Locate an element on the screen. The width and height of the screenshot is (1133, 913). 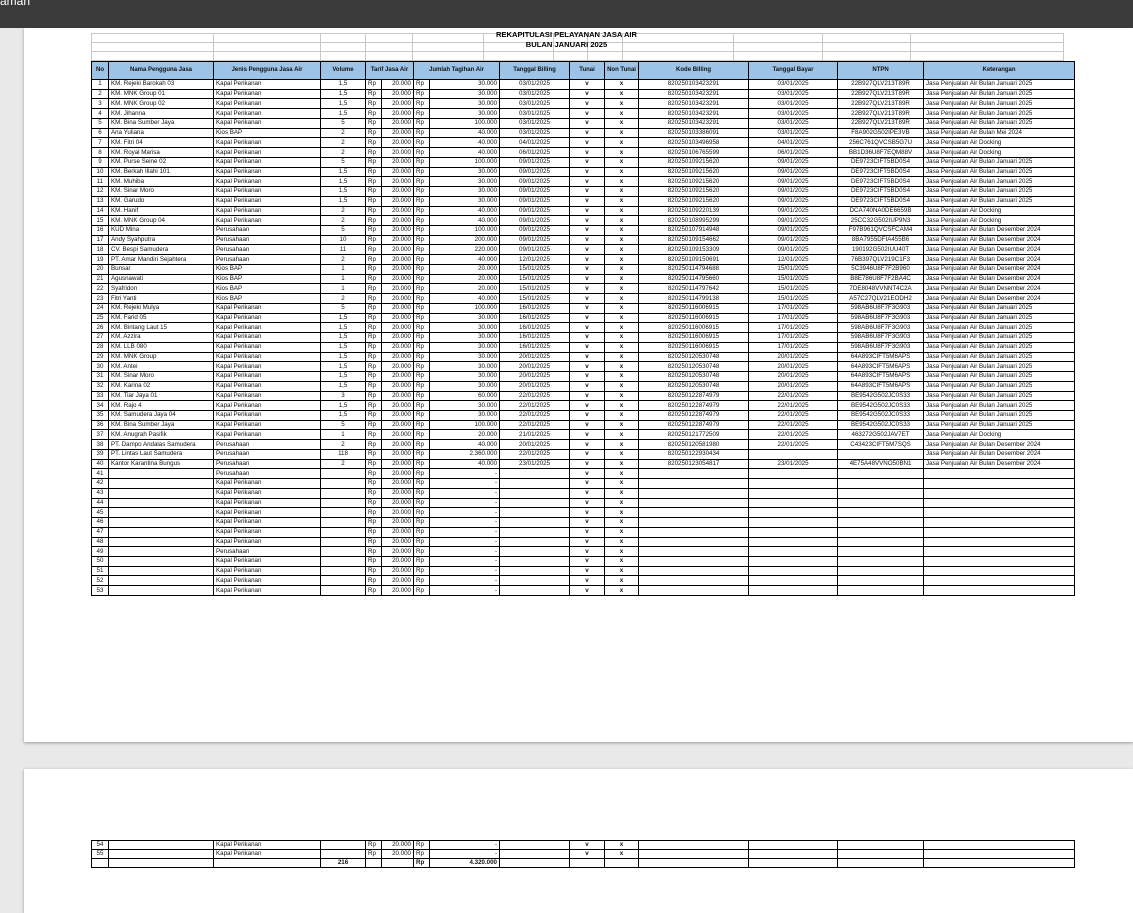
table-cell: 09/01/2025 is located at coordinates (793, 230).